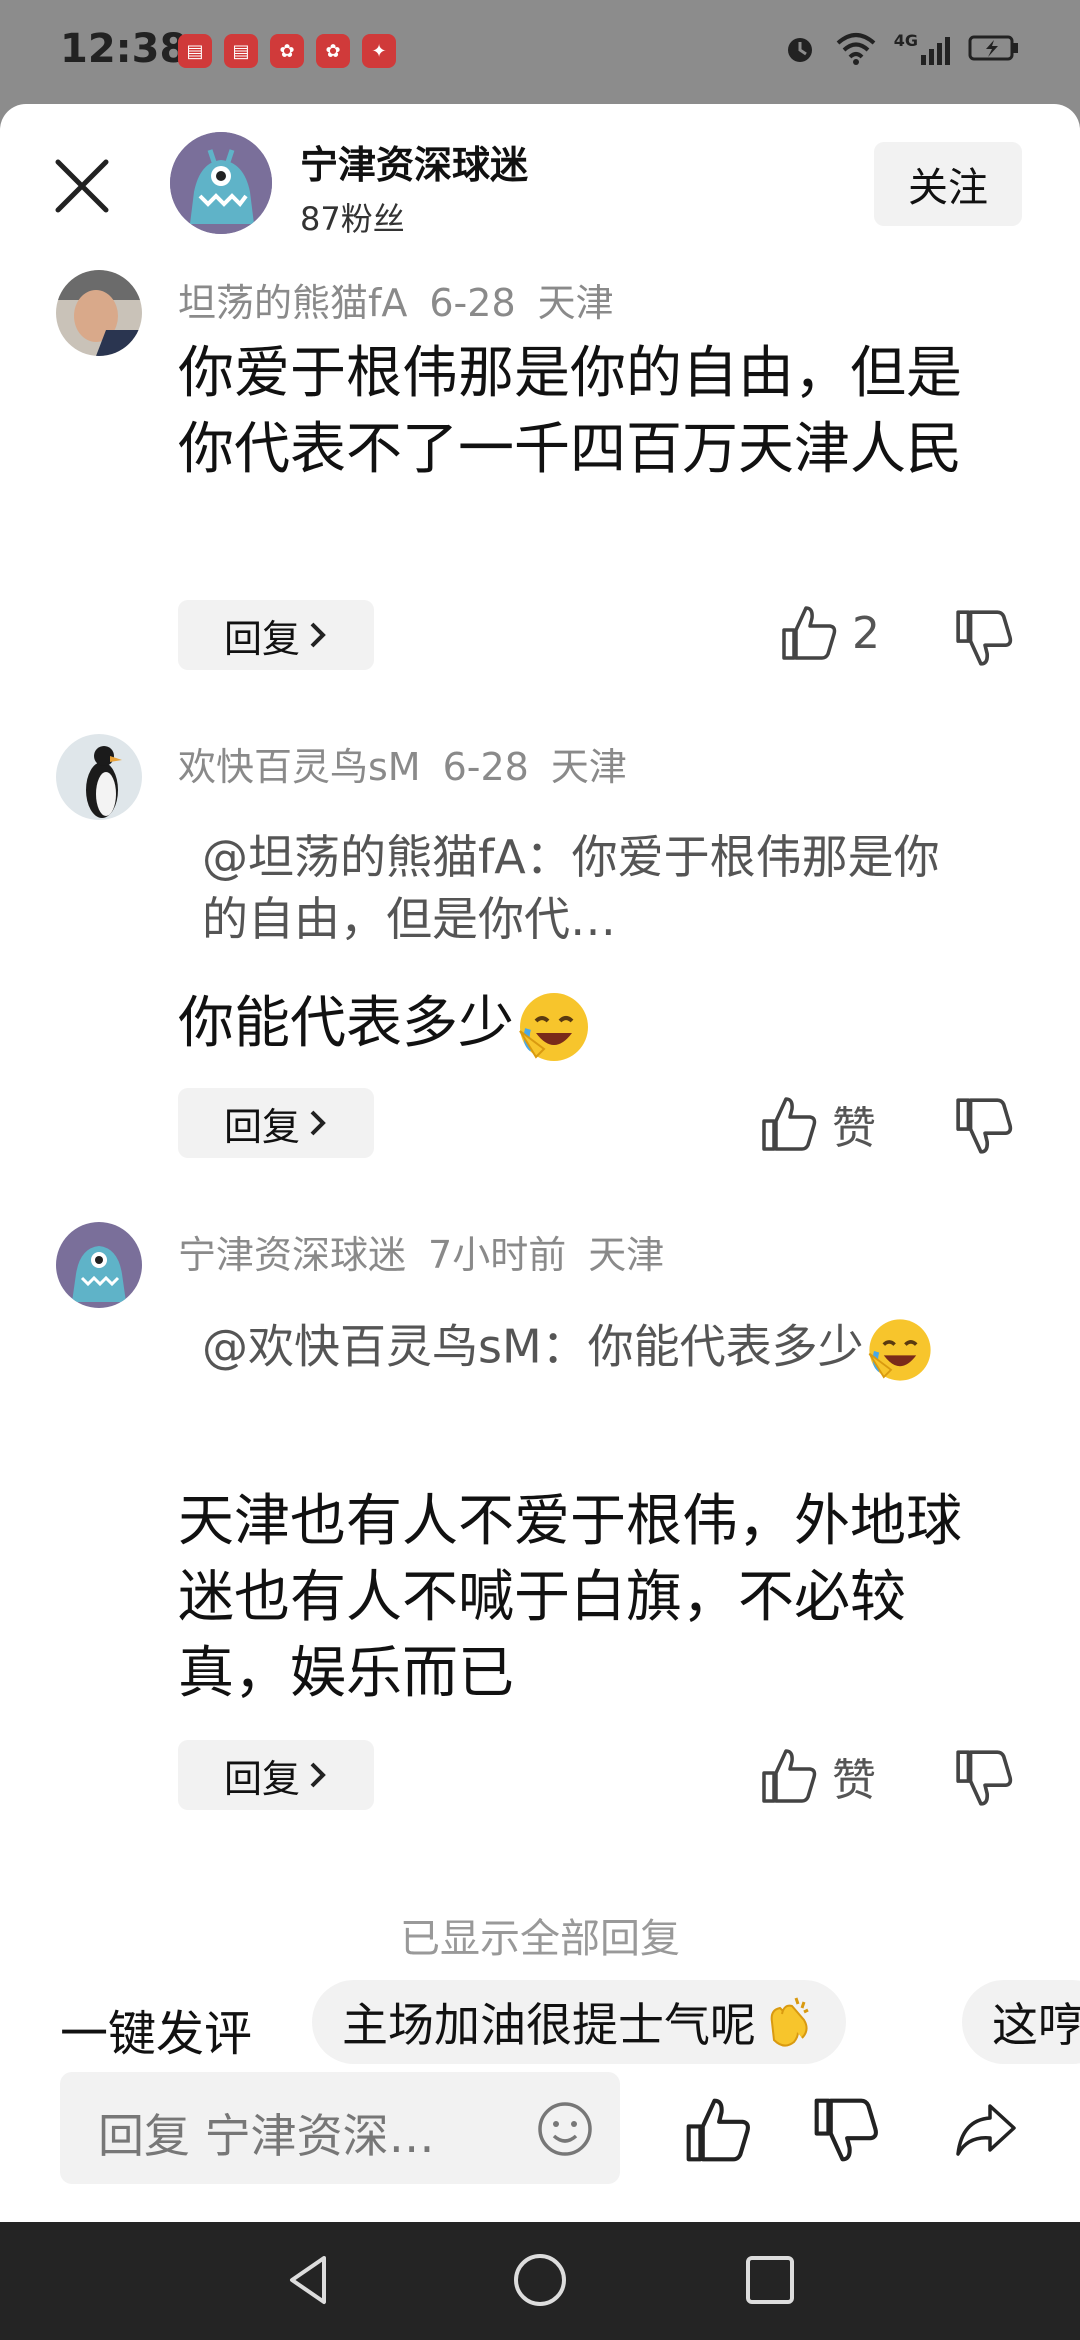  I want to click on quoted-comment-text: @欢快百灵鸟sM：你能代表多少, so click(533, 1346).